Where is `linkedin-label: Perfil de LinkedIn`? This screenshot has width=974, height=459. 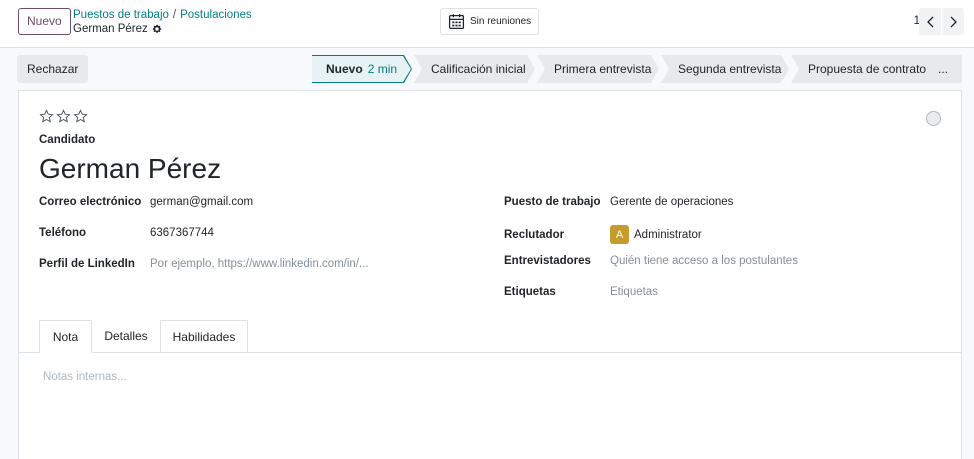 linkedin-label: Perfil de LinkedIn is located at coordinates (87, 264).